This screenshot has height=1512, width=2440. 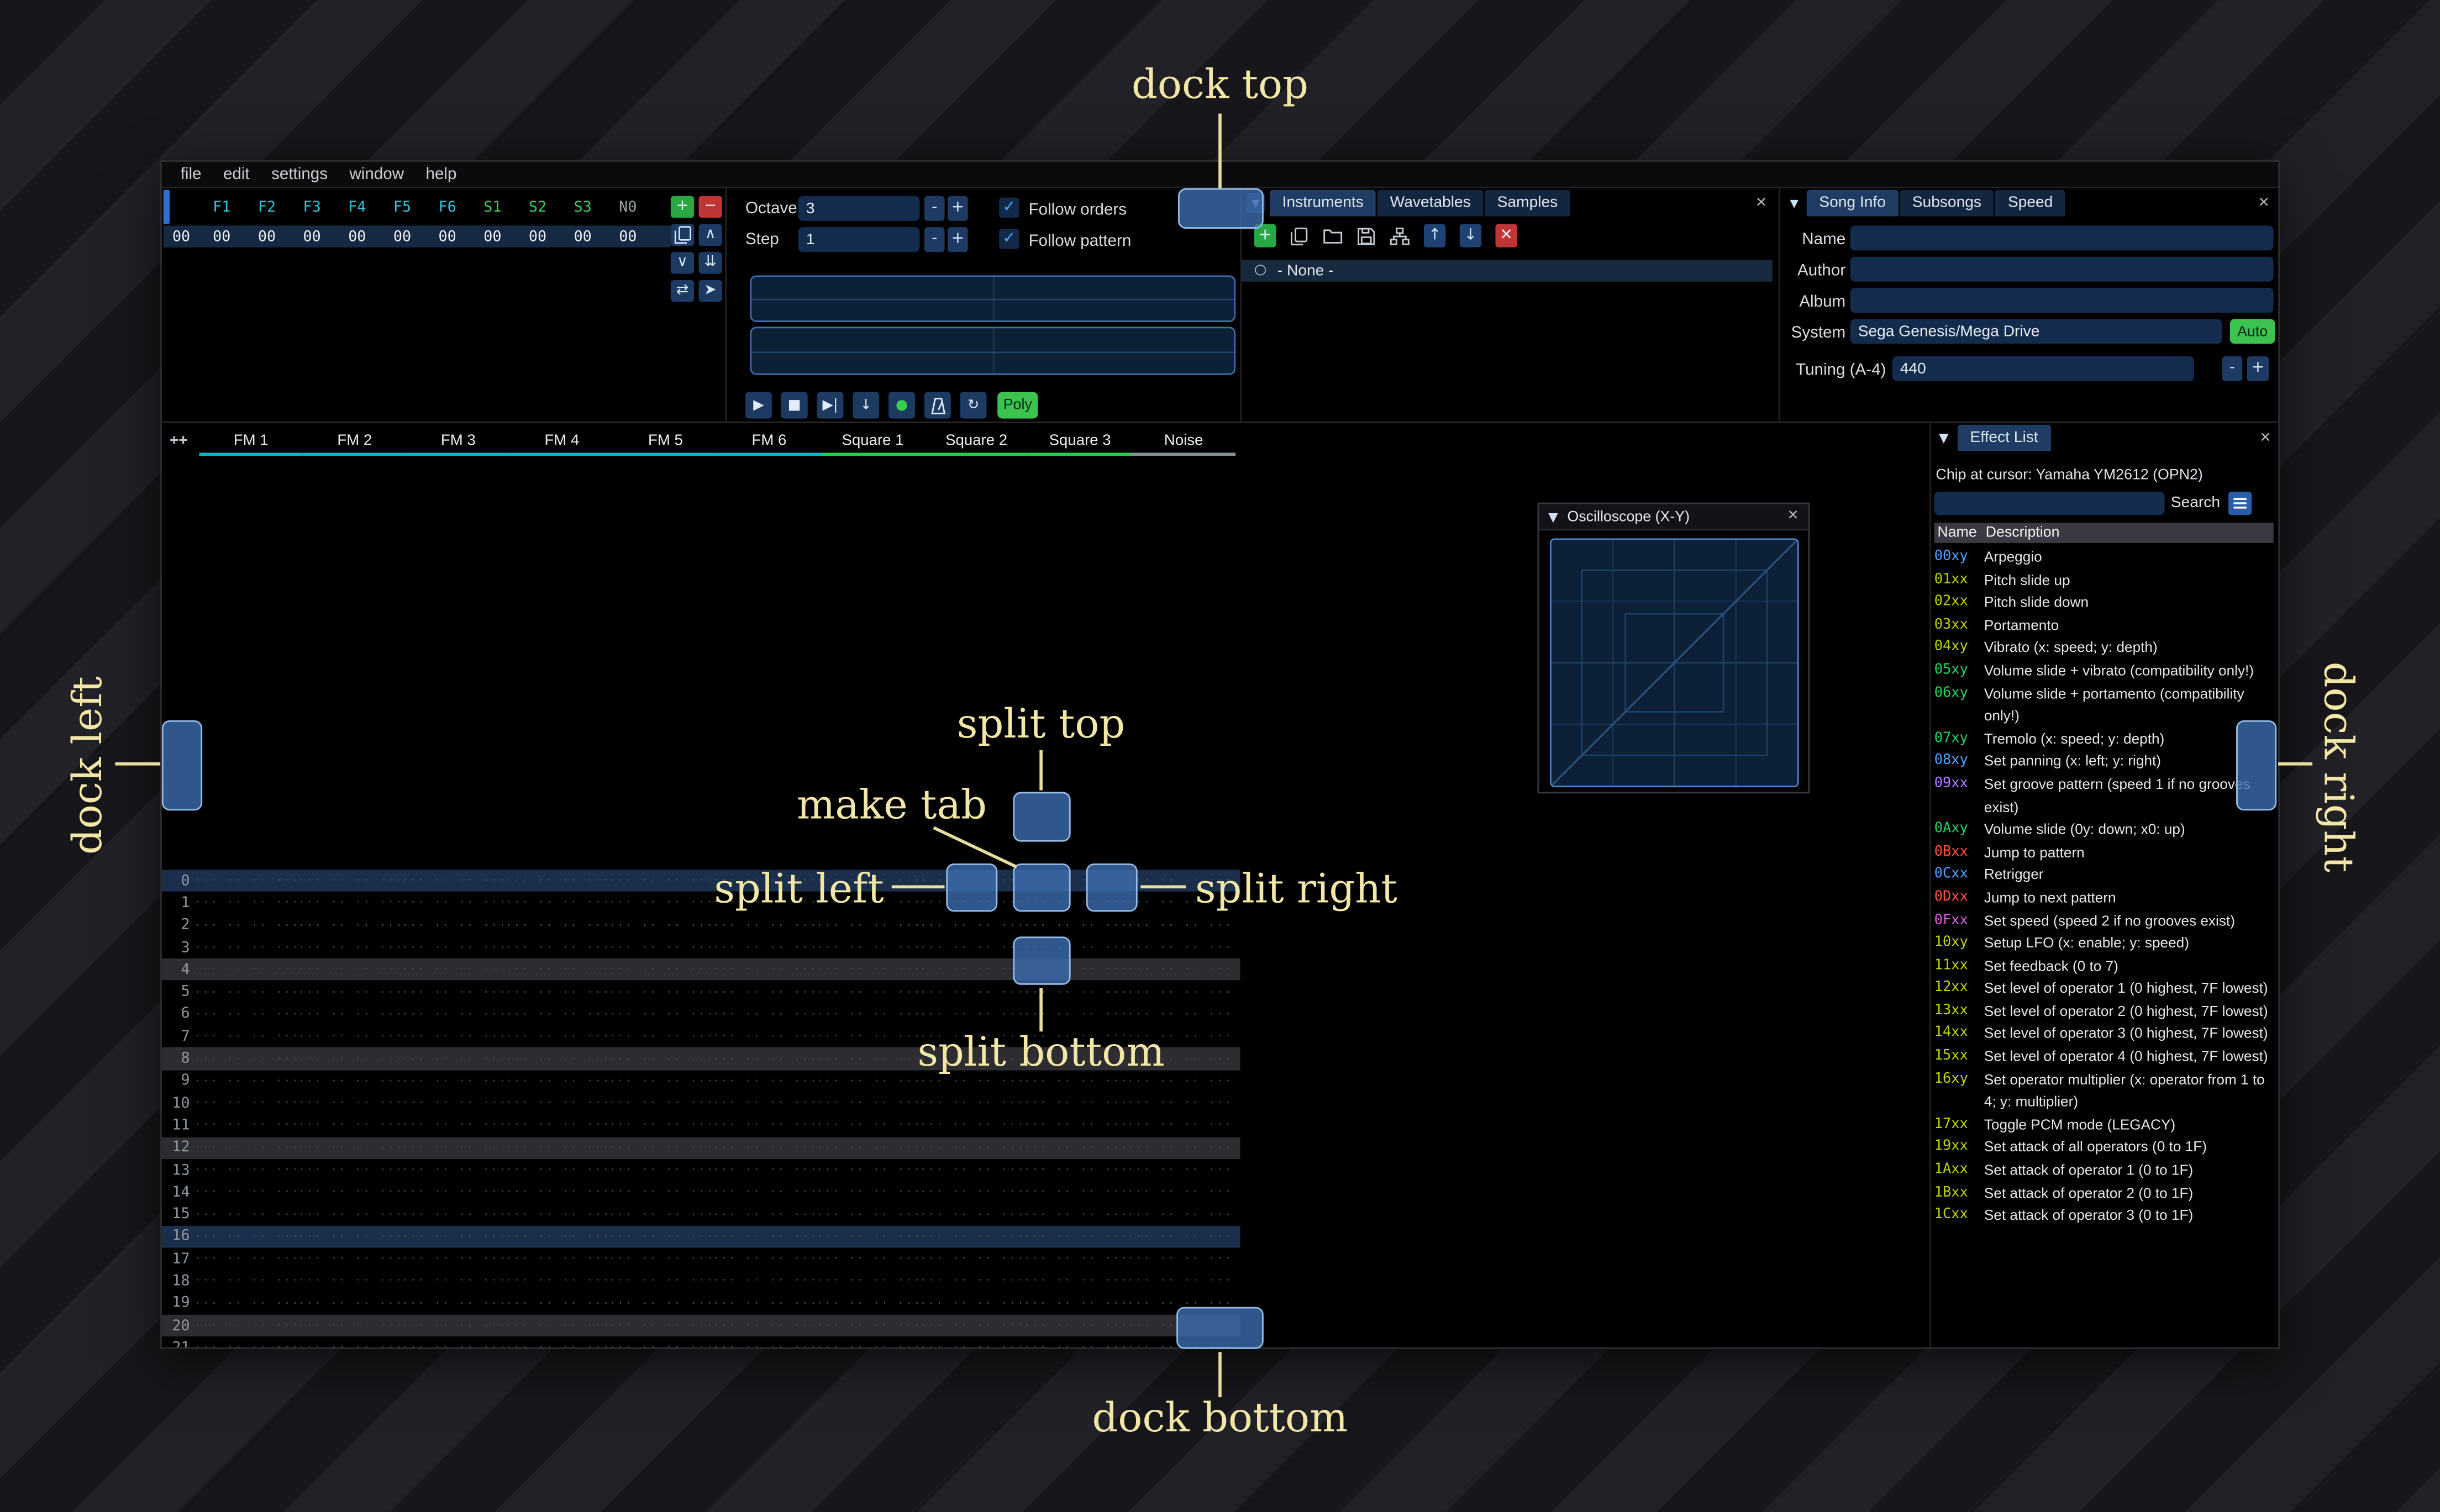 I want to click on poly-mono-toggle-button: Poly, so click(x=1017, y=405).